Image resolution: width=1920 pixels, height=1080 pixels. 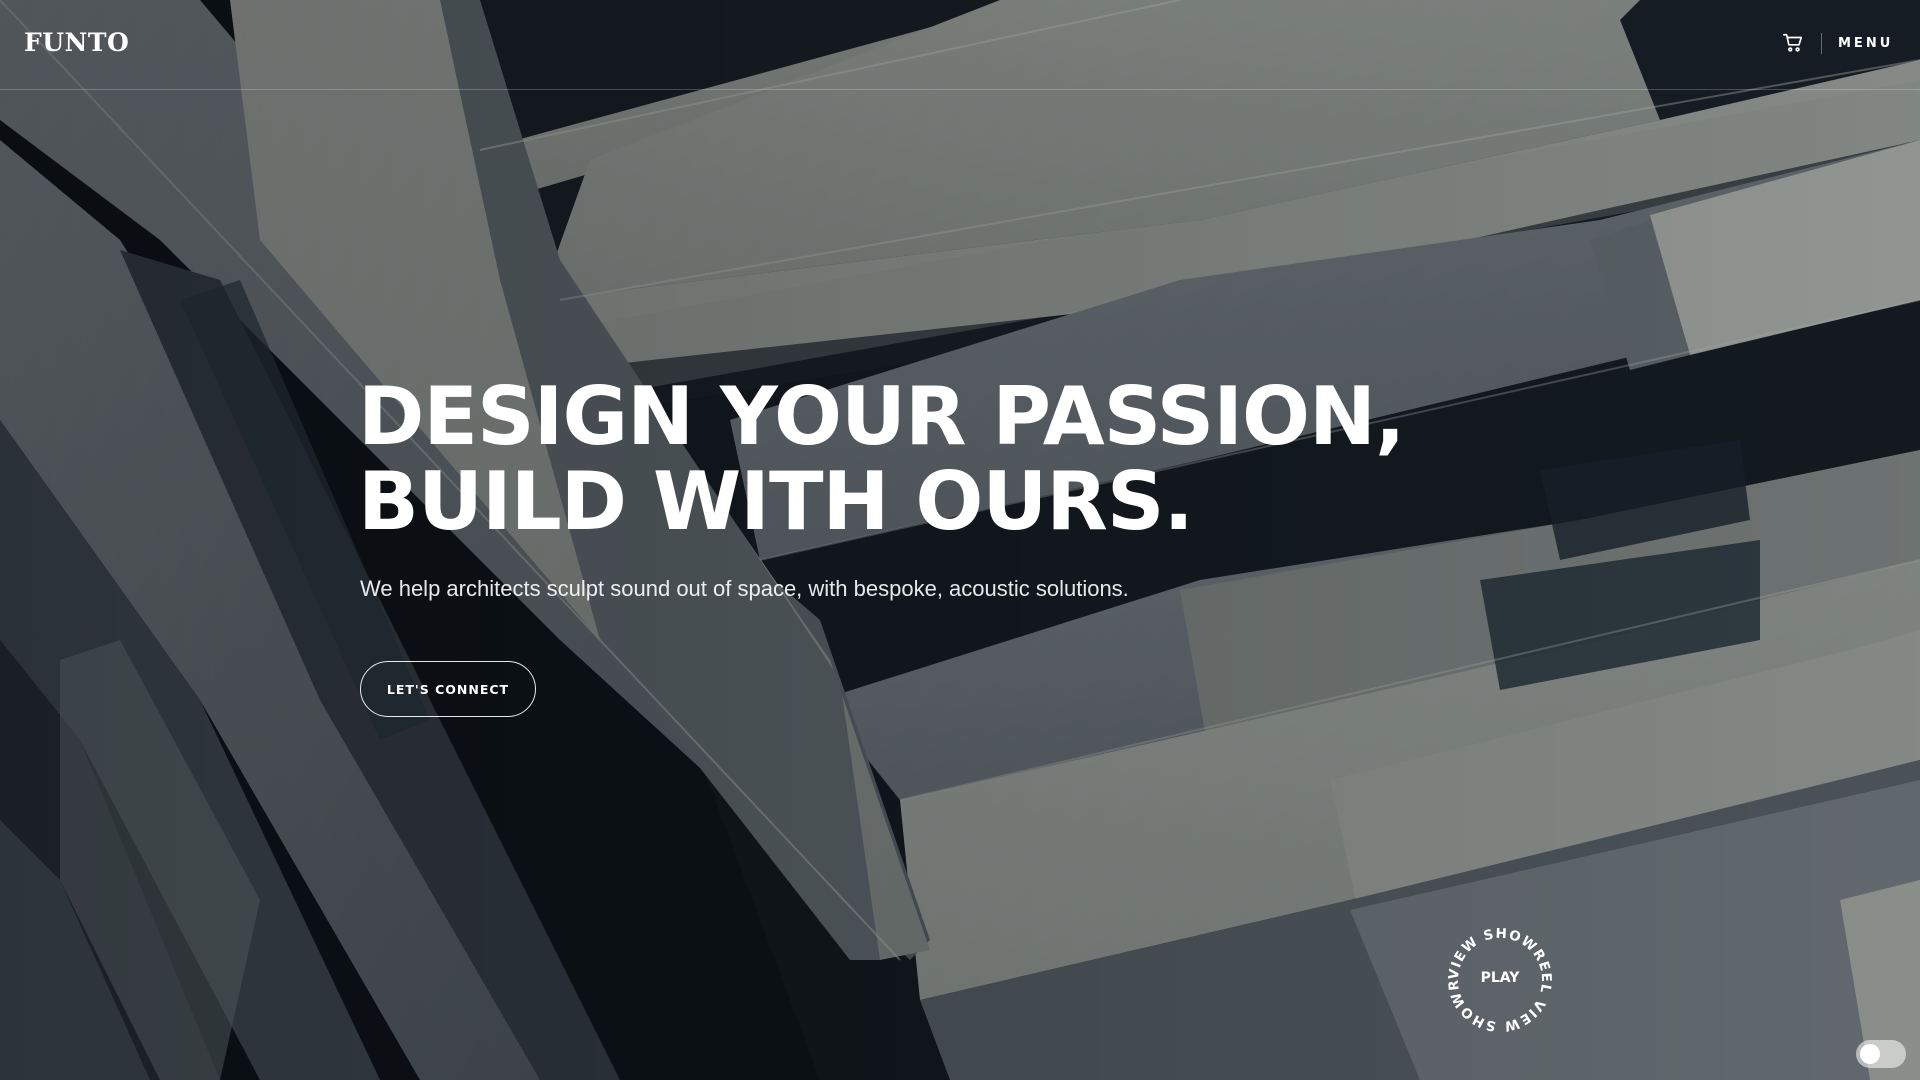 I want to click on header-divider, so click(x=1821, y=43).